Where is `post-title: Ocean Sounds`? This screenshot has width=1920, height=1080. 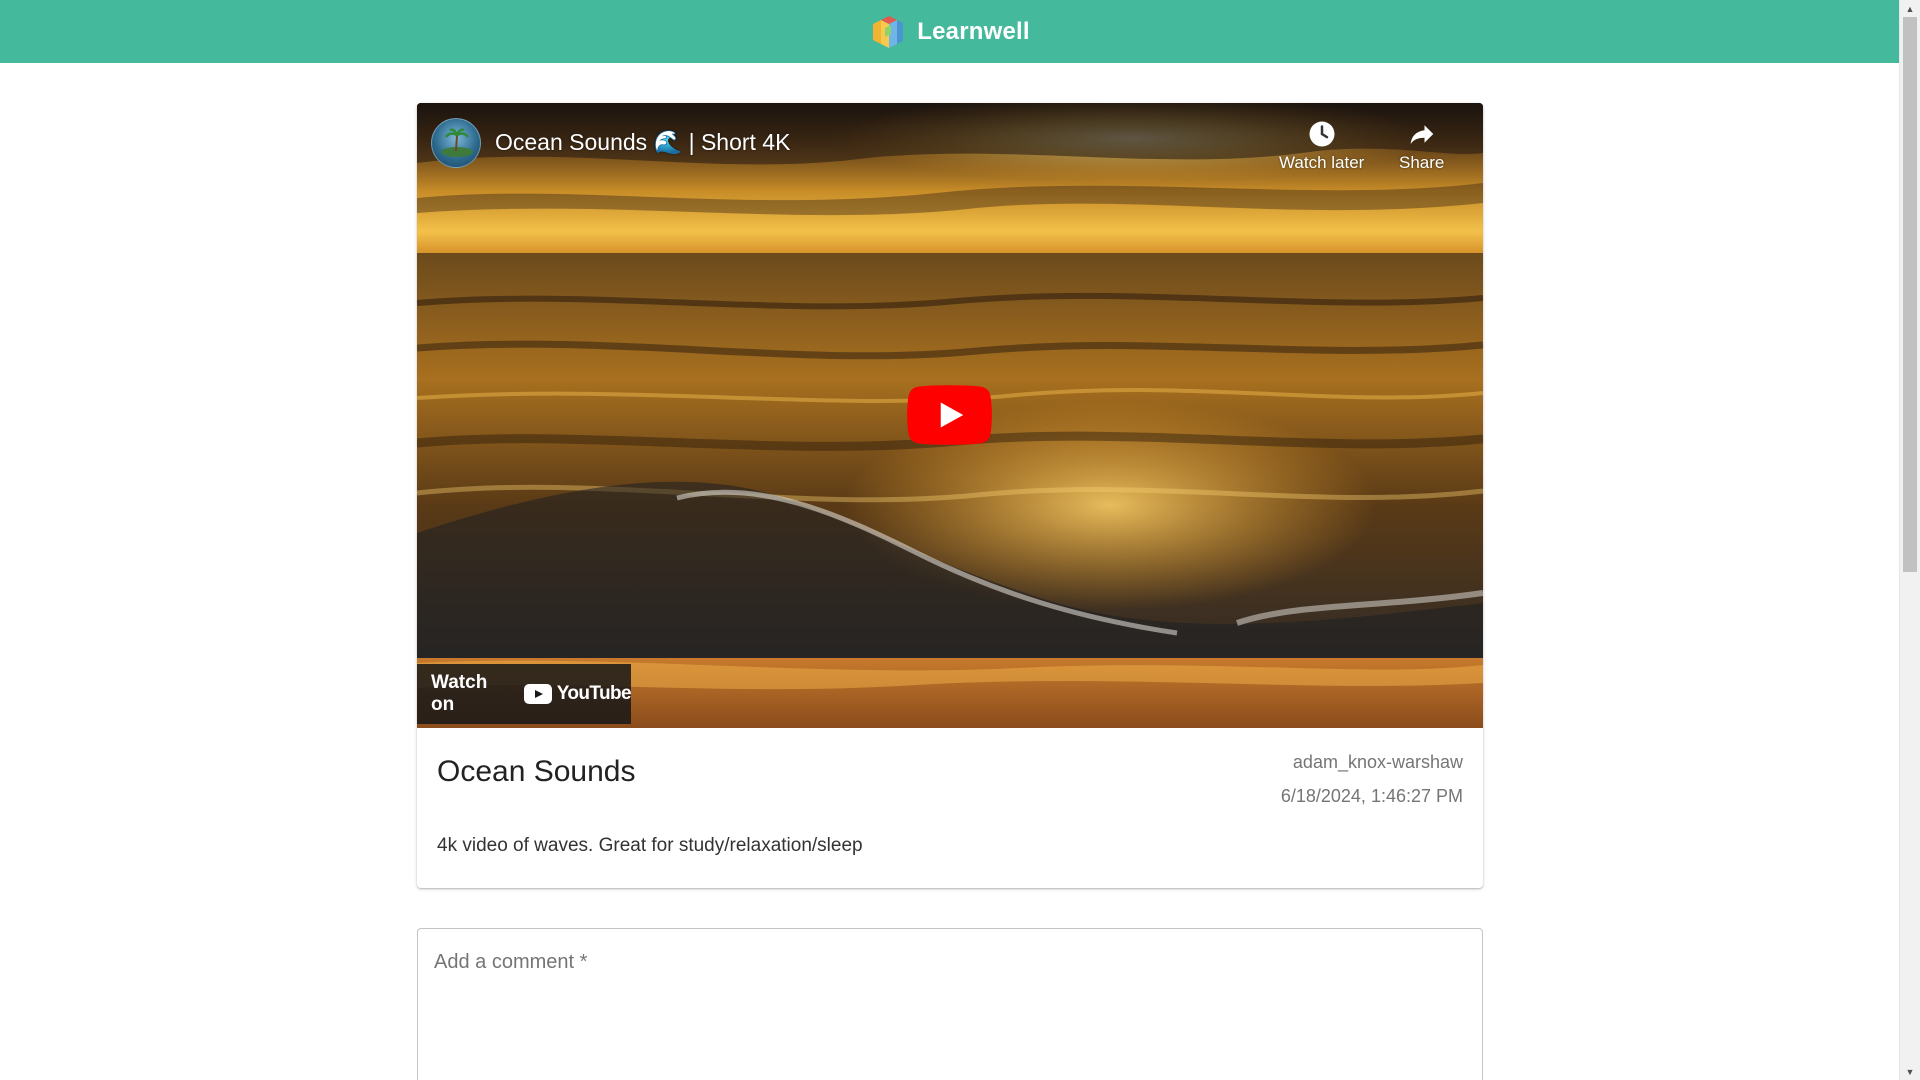 post-title: Ocean Sounds is located at coordinates (536, 771).